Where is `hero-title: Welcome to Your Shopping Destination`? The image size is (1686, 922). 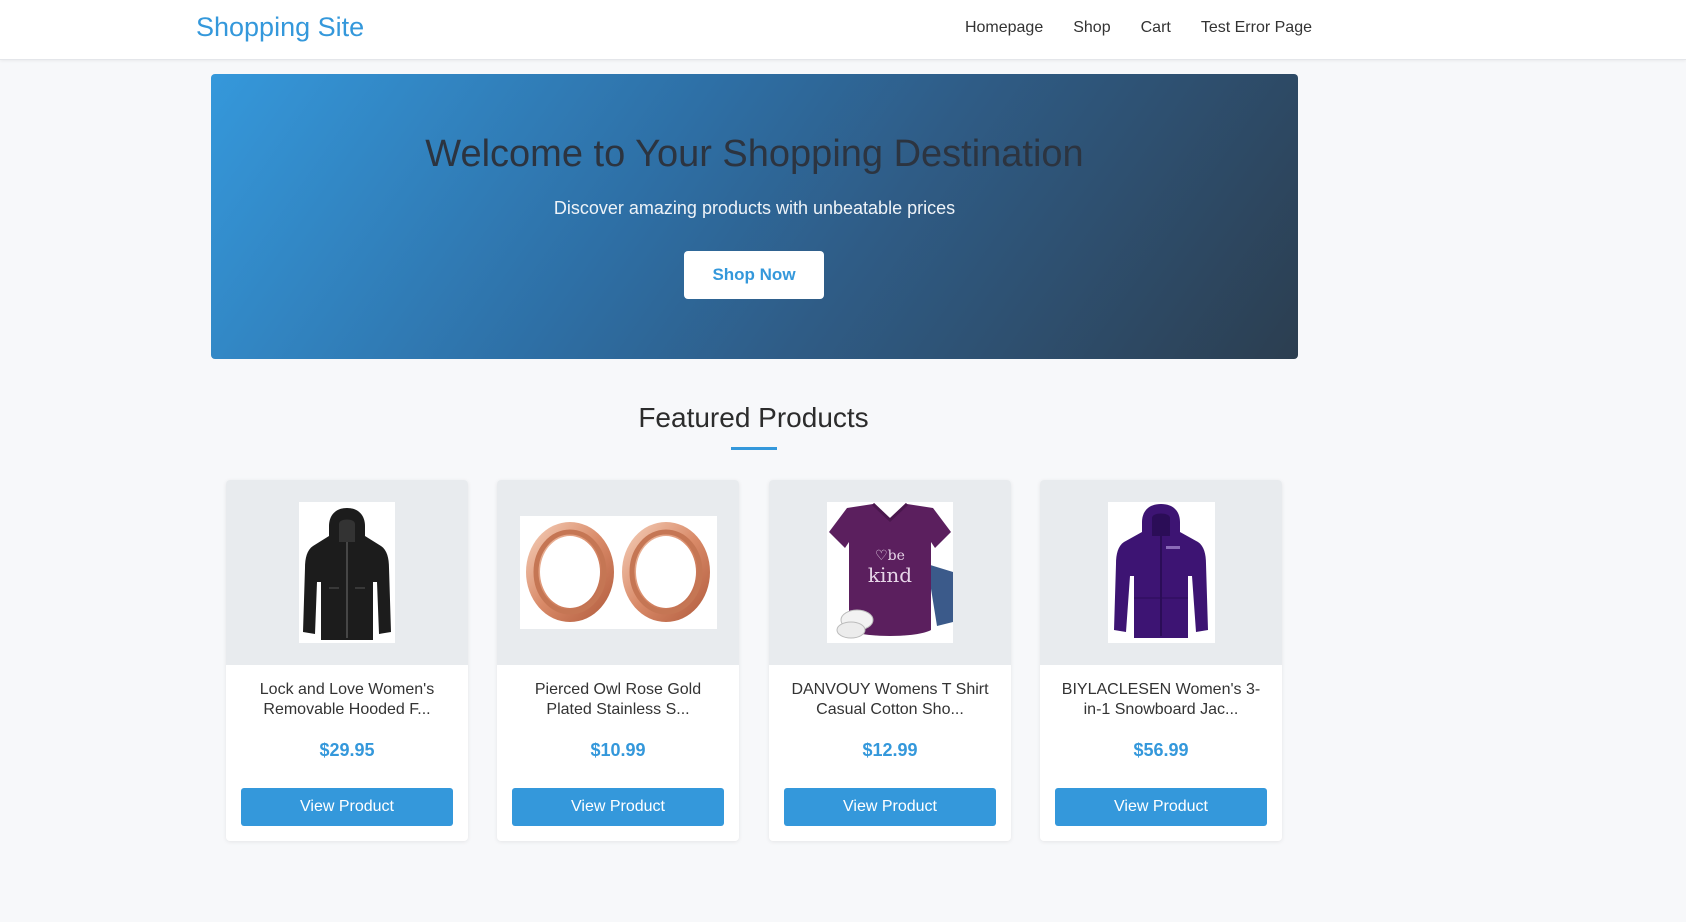
hero-title: Welcome to Your Shopping Destination is located at coordinates (754, 154).